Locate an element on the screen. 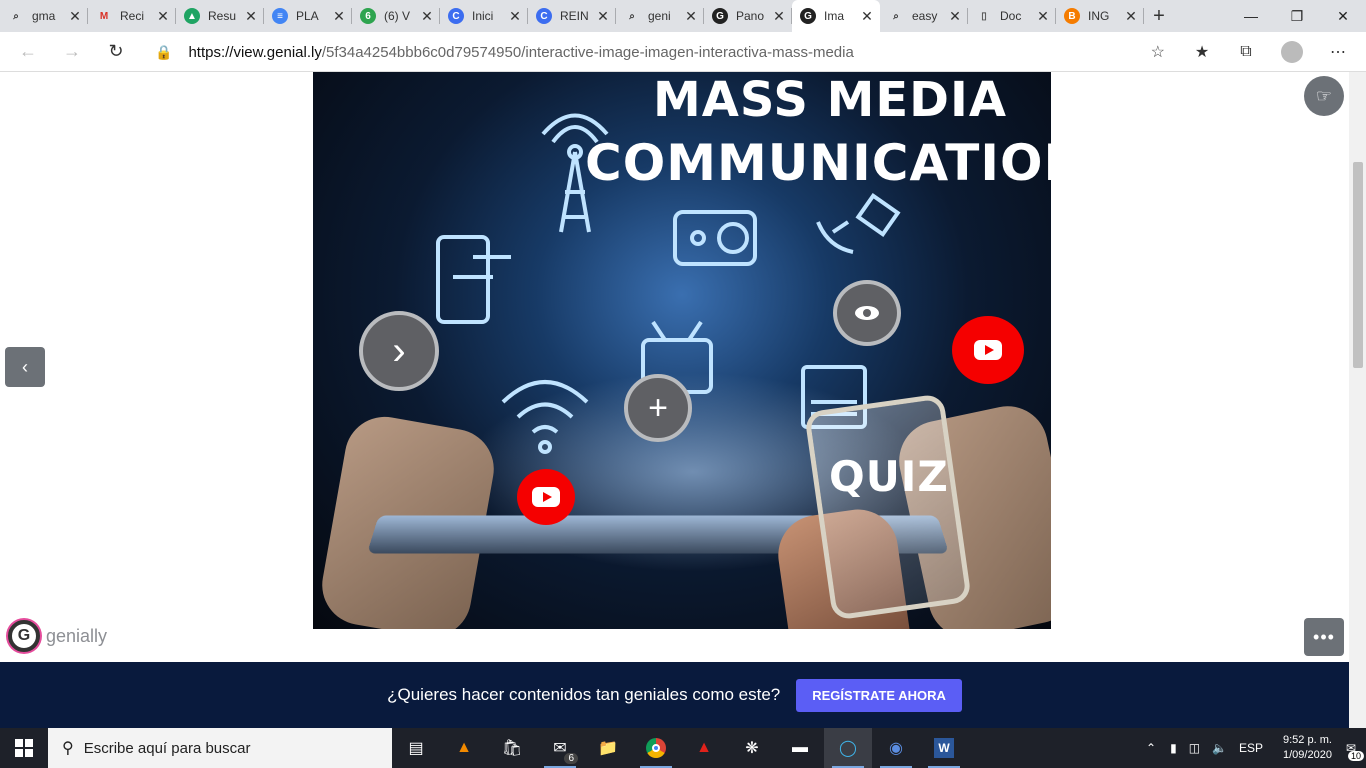 This screenshot has width=1366, height=768. tab-6: C REIN ✕ is located at coordinates (572, 16).